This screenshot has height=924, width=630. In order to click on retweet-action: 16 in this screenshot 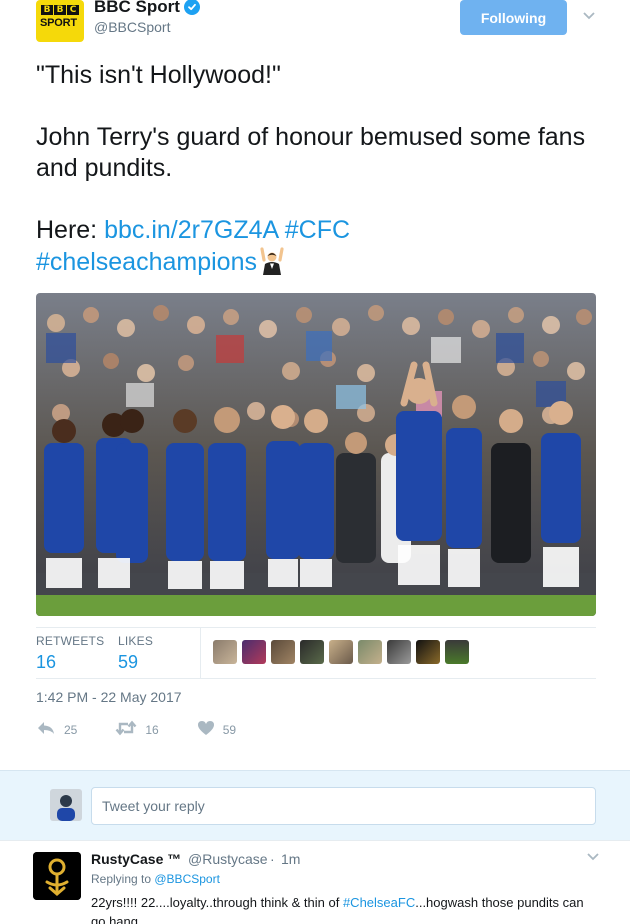, I will do `click(137, 729)`.